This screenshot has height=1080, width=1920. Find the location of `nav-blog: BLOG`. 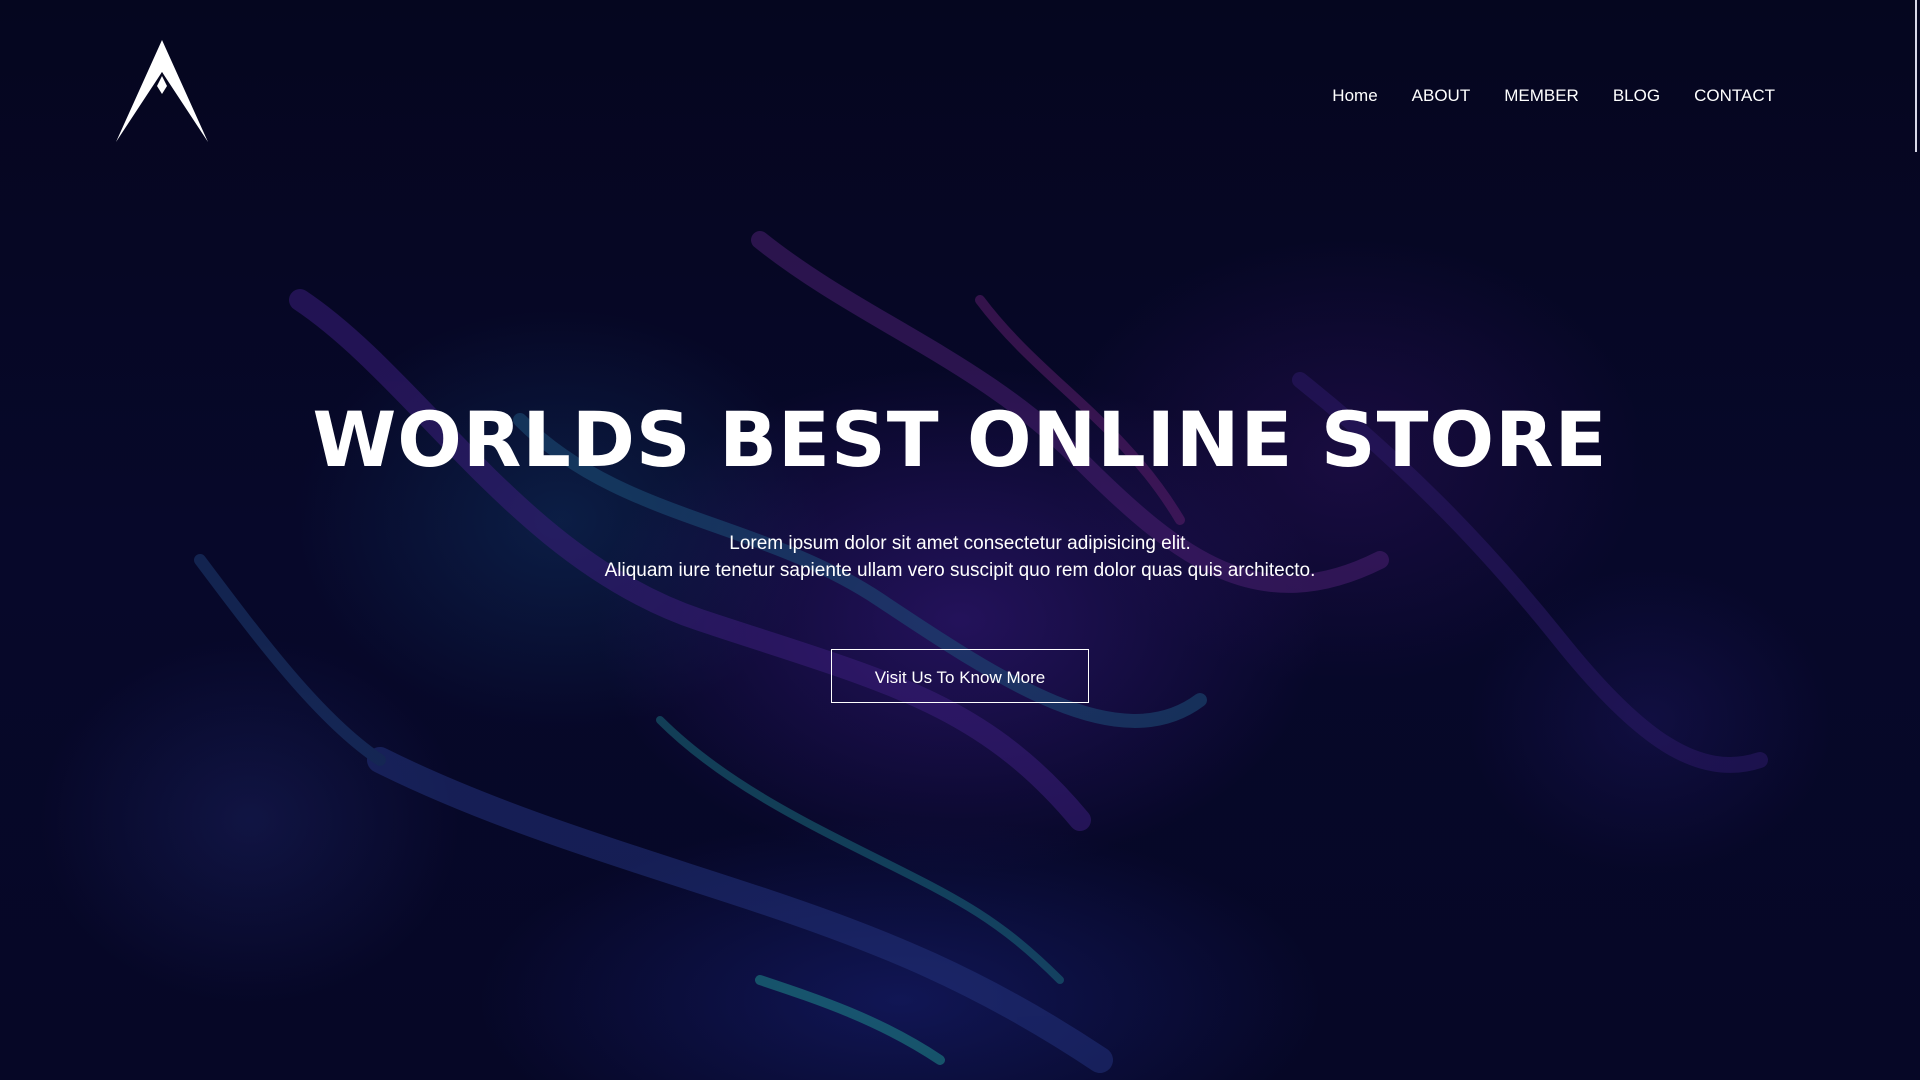

nav-blog: BLOG is located at coordinates (1636, 96).